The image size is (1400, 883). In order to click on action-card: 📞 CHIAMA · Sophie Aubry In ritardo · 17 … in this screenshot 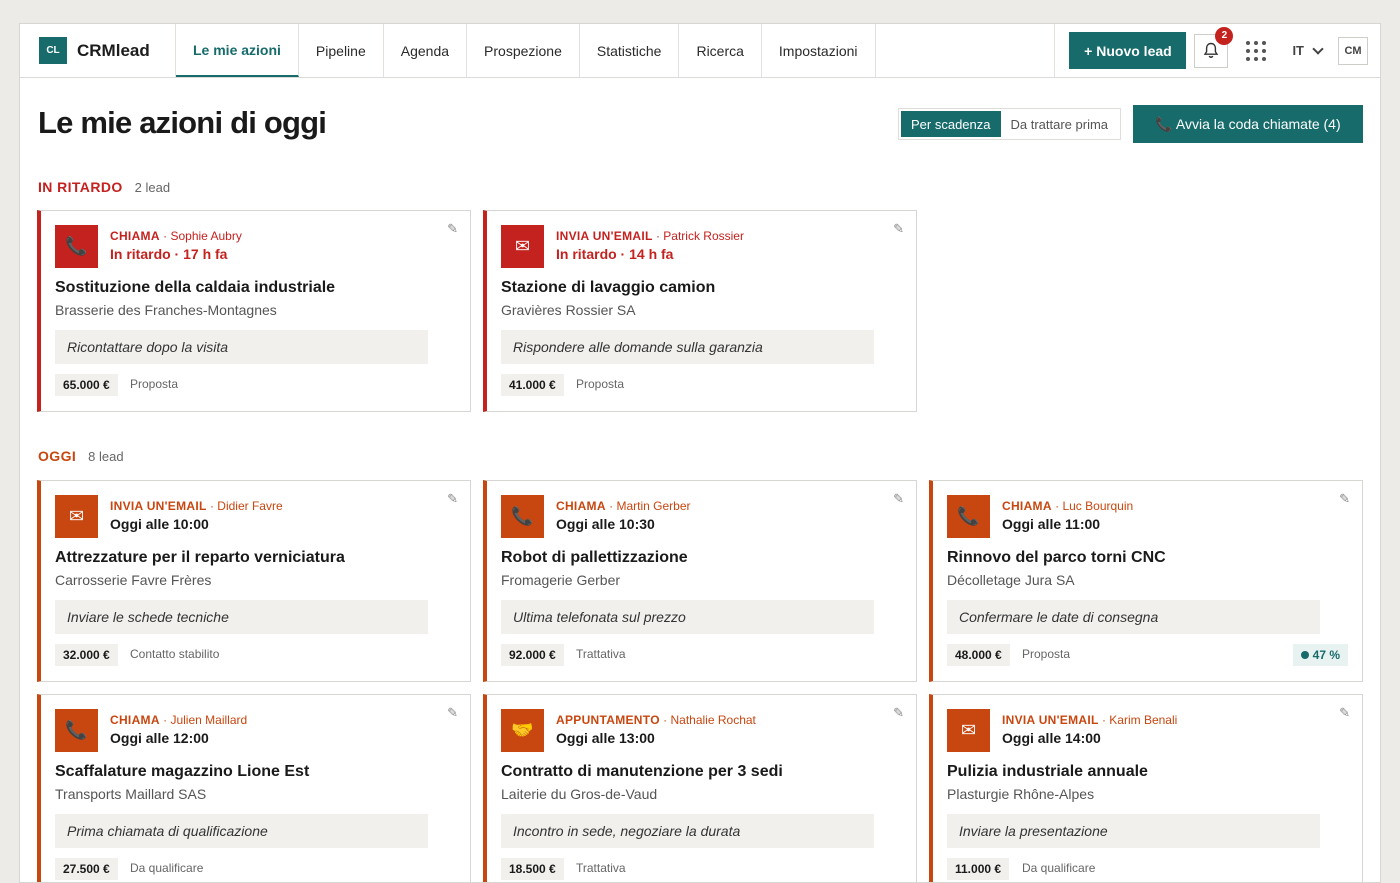, I will do `click(254, 311)`.